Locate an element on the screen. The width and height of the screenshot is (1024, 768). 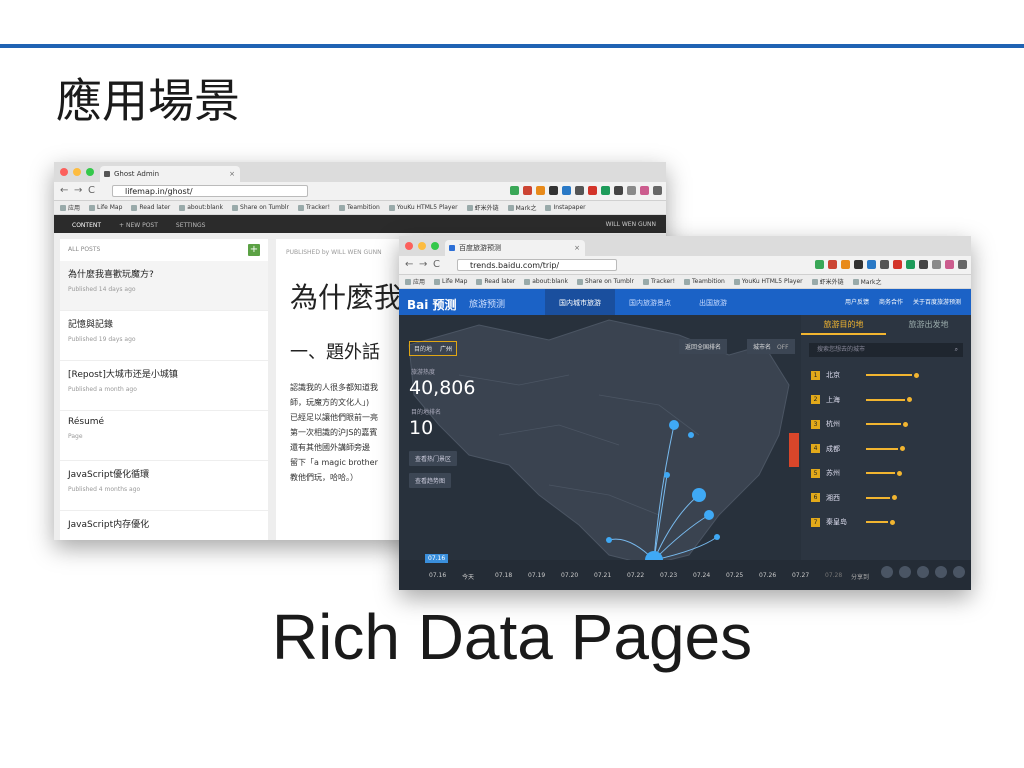
bookmark-item: Instapaper is located at coordinates (565, 207).